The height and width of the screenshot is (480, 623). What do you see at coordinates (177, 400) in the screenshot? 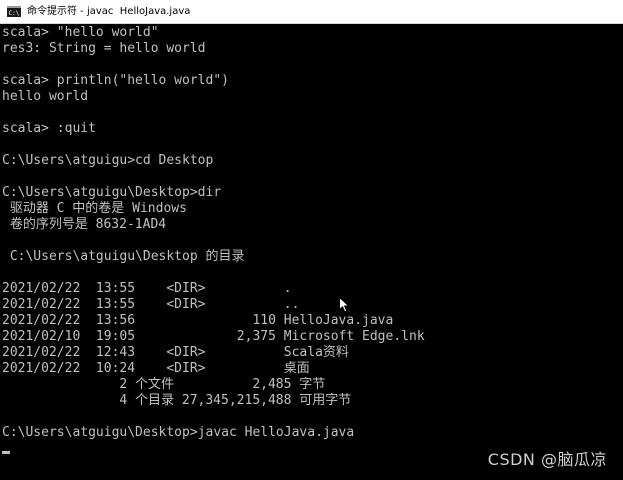
I see `console-line: 4 个目录 27,345,215,488 可用字节` at bounding box center [177, 400].